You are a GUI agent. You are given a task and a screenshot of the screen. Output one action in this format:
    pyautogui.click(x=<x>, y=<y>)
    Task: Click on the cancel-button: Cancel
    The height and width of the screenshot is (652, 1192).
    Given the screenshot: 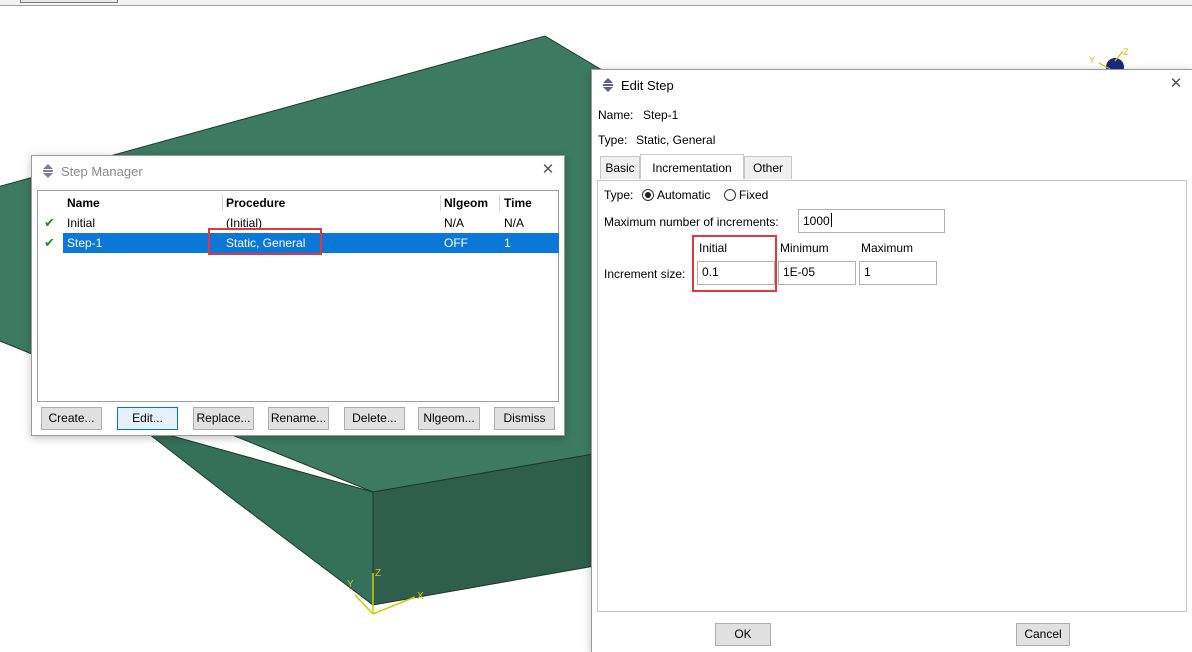 What is the action you would take?
    pyautogui.click(x=1043, y=634)
    